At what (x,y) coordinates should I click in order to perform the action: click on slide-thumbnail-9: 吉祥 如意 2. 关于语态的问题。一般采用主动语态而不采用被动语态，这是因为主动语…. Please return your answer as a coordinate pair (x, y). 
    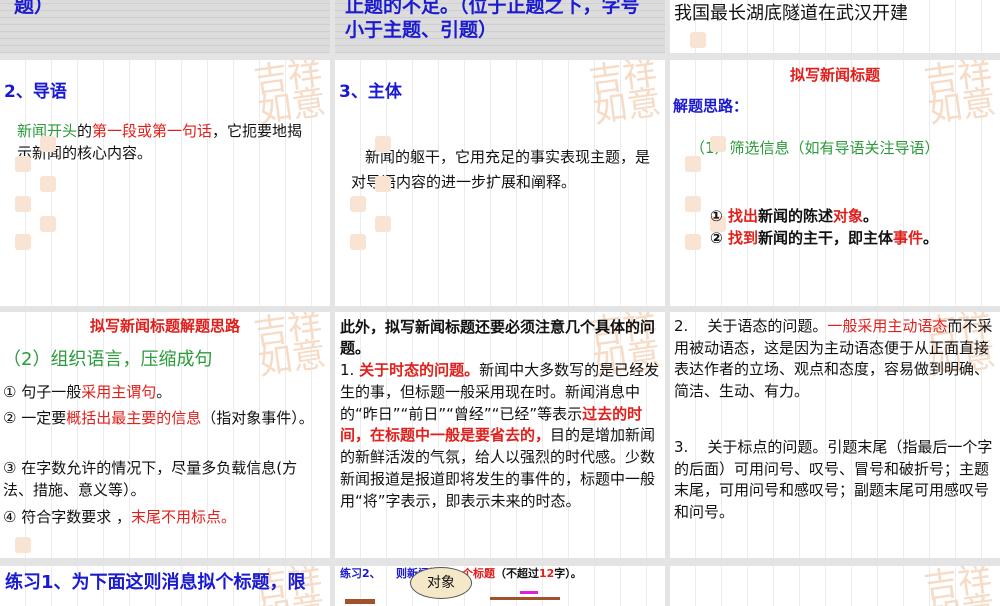
    Looking at the image, I should click on (835, 435).